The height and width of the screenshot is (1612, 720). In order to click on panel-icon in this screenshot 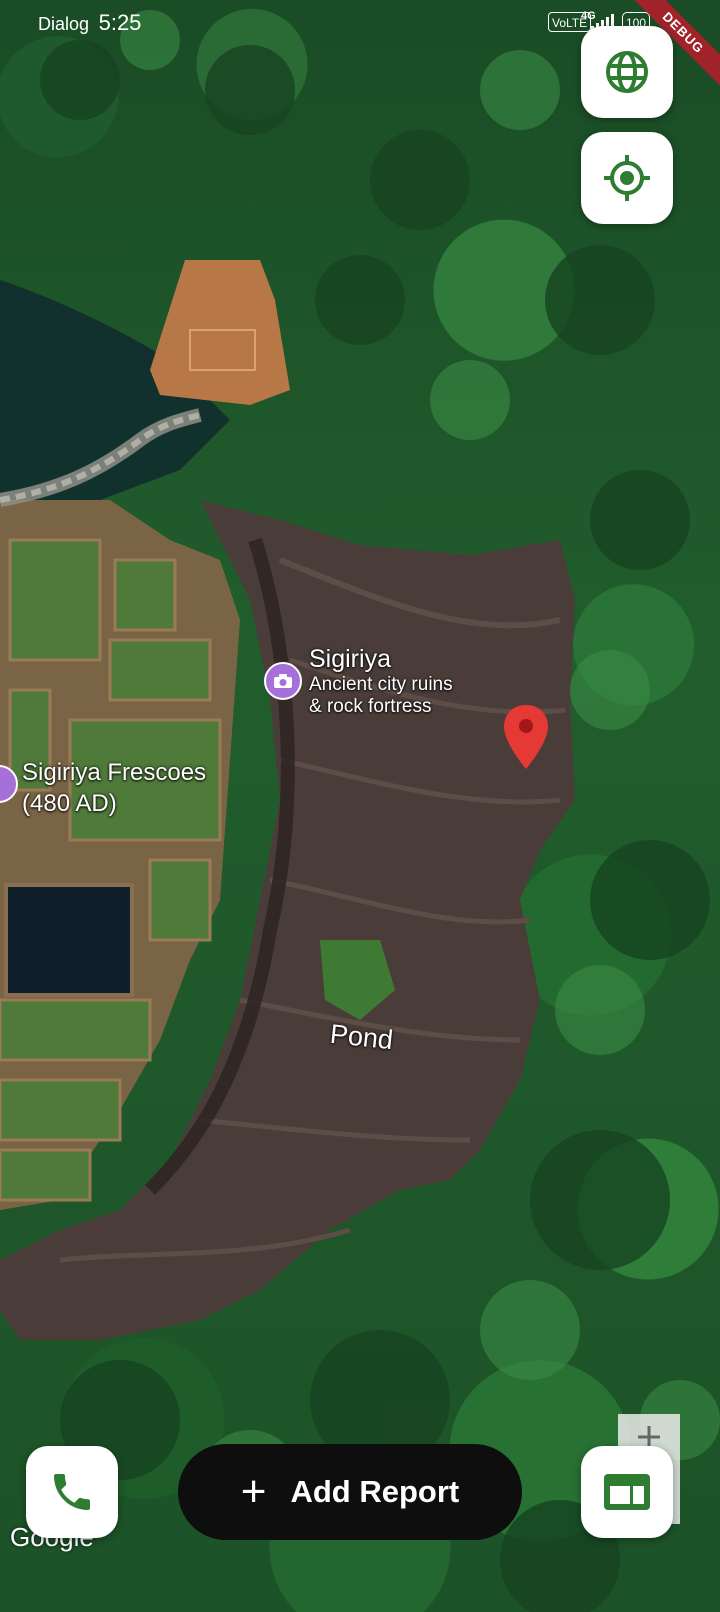, I will do `click(627, 1492)`.